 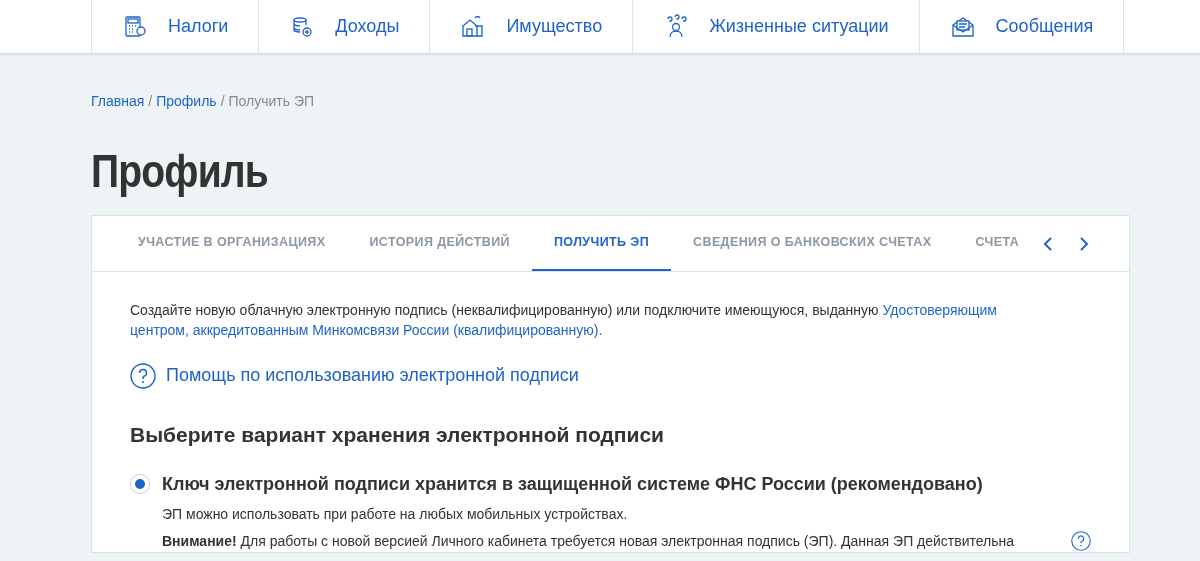 I want to click on tab: УЧАСТИЕ В ОРГАНИЗАЦИЯХ, so click(x=232, y=243).